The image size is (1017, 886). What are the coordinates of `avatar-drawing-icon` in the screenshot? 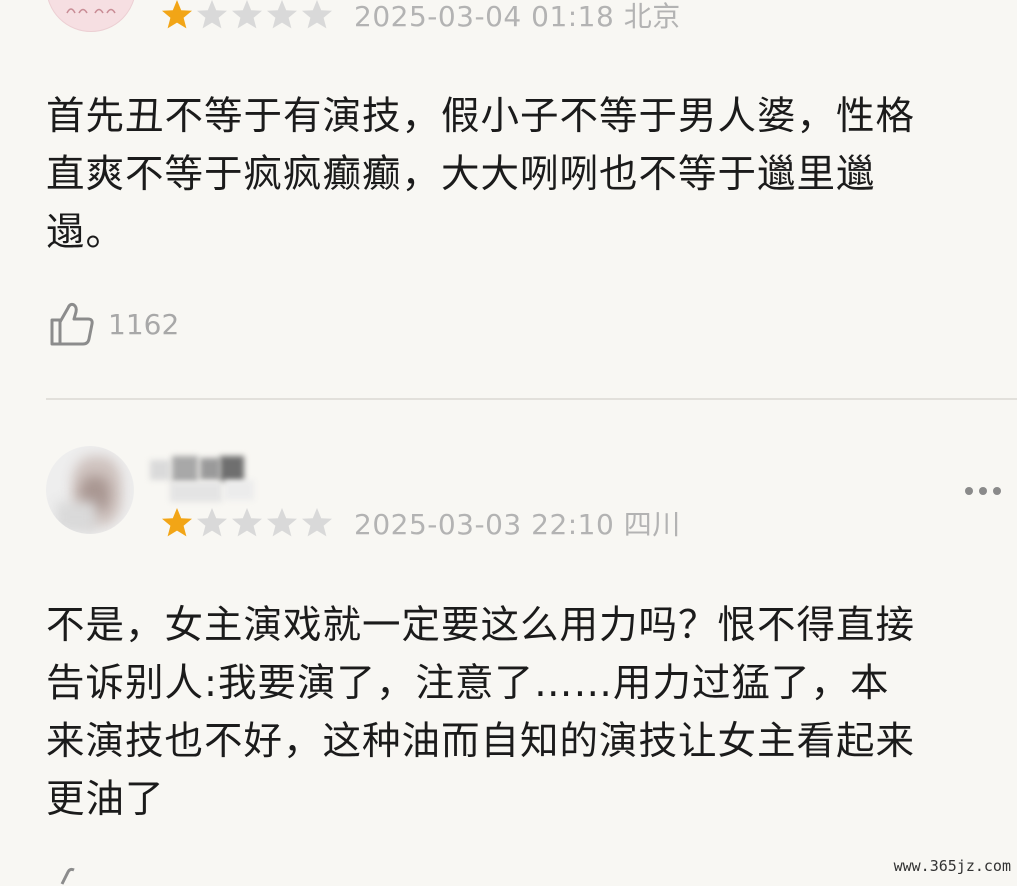 It's located at (91, 11).